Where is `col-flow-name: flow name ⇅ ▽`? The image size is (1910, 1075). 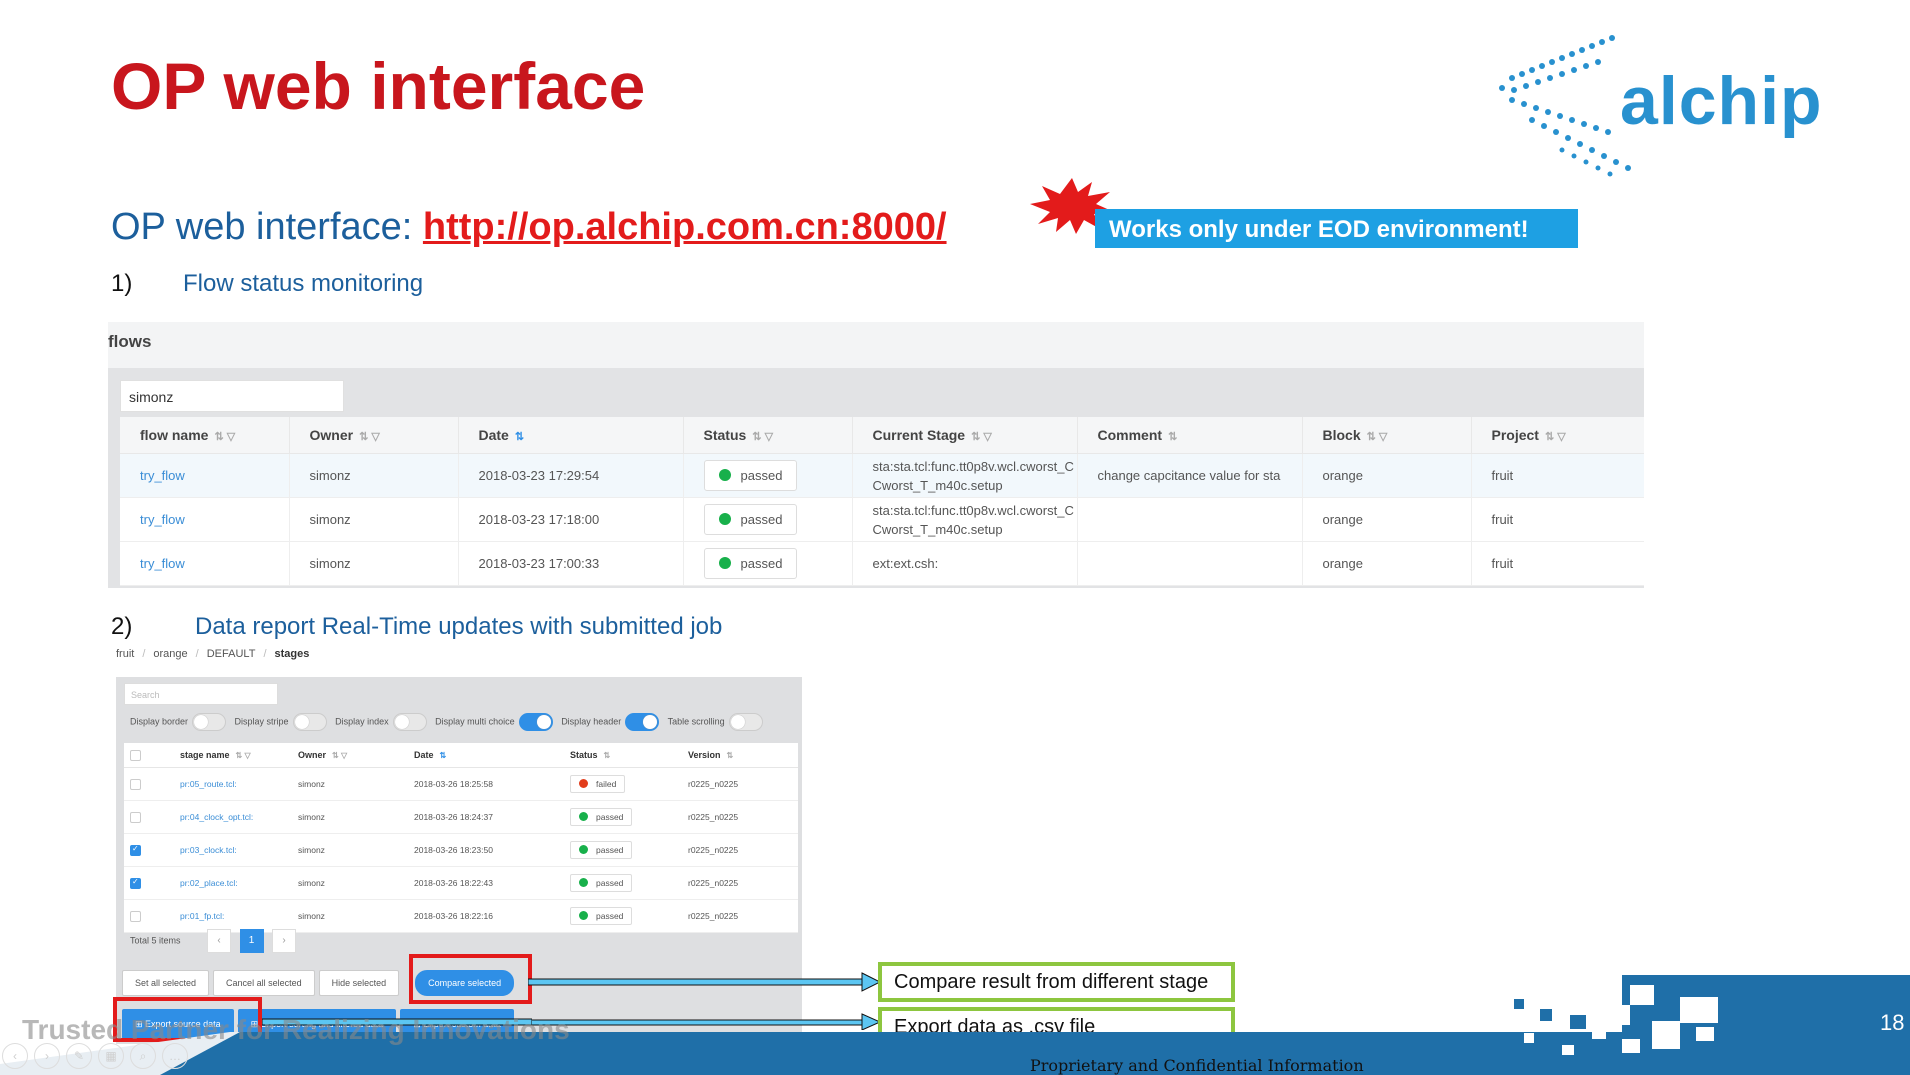
col-flow-name: flow name ⇅ ▽ is located at coordinates (205, 435).